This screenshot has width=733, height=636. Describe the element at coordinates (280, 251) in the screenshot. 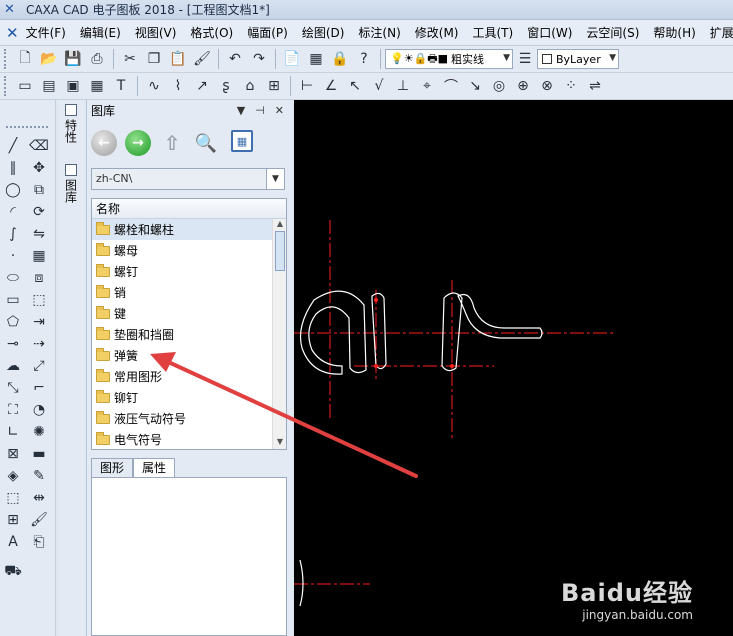

I see `scrollbar-thumb` at that location.